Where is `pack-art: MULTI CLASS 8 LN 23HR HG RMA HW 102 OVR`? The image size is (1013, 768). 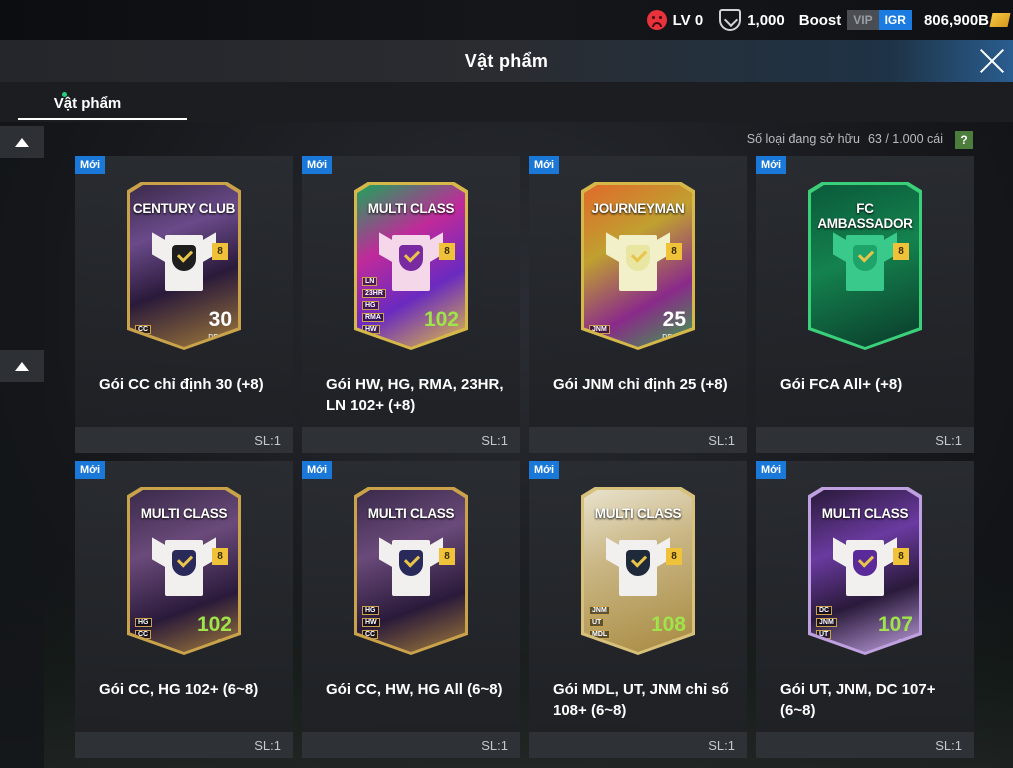
pack-art: MULTI CLASS 8 LN 23HR HG RMA HW 102 OVR is located at coordinates (411, 266).